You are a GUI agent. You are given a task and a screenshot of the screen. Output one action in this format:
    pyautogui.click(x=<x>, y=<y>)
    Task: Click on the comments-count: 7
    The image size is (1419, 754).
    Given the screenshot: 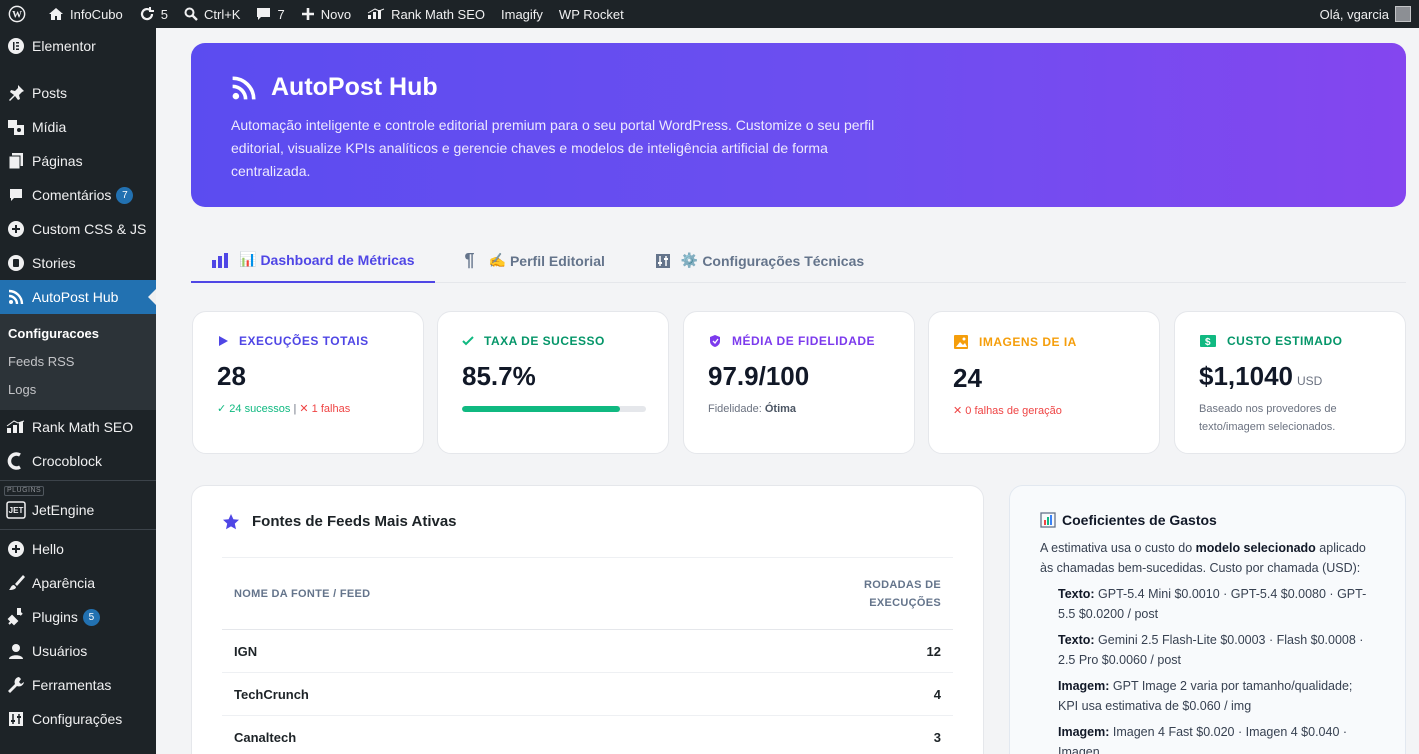 What is the action you would take?
    pyautogui.click(x=281, y=14)
    